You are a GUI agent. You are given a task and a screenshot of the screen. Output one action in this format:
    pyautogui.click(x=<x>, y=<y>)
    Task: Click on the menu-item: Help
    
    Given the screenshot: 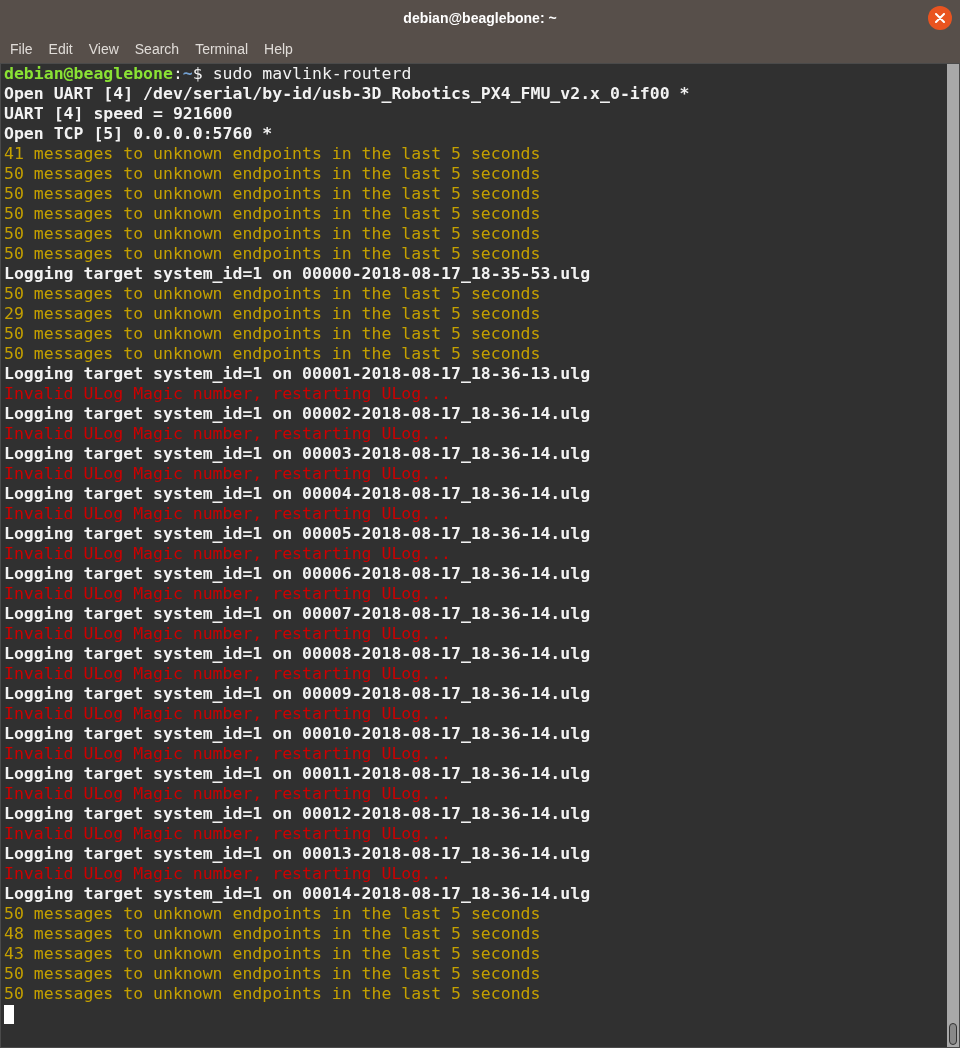 What is the action you would take?
    pyautogui.click(x=278, y=49)
    